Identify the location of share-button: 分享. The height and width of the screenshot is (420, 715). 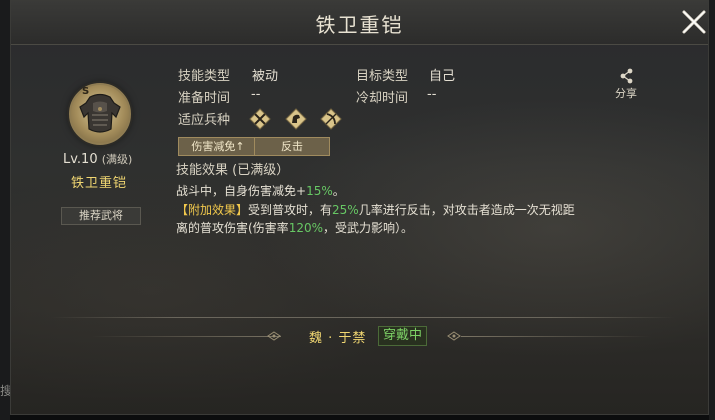
(626, 84).